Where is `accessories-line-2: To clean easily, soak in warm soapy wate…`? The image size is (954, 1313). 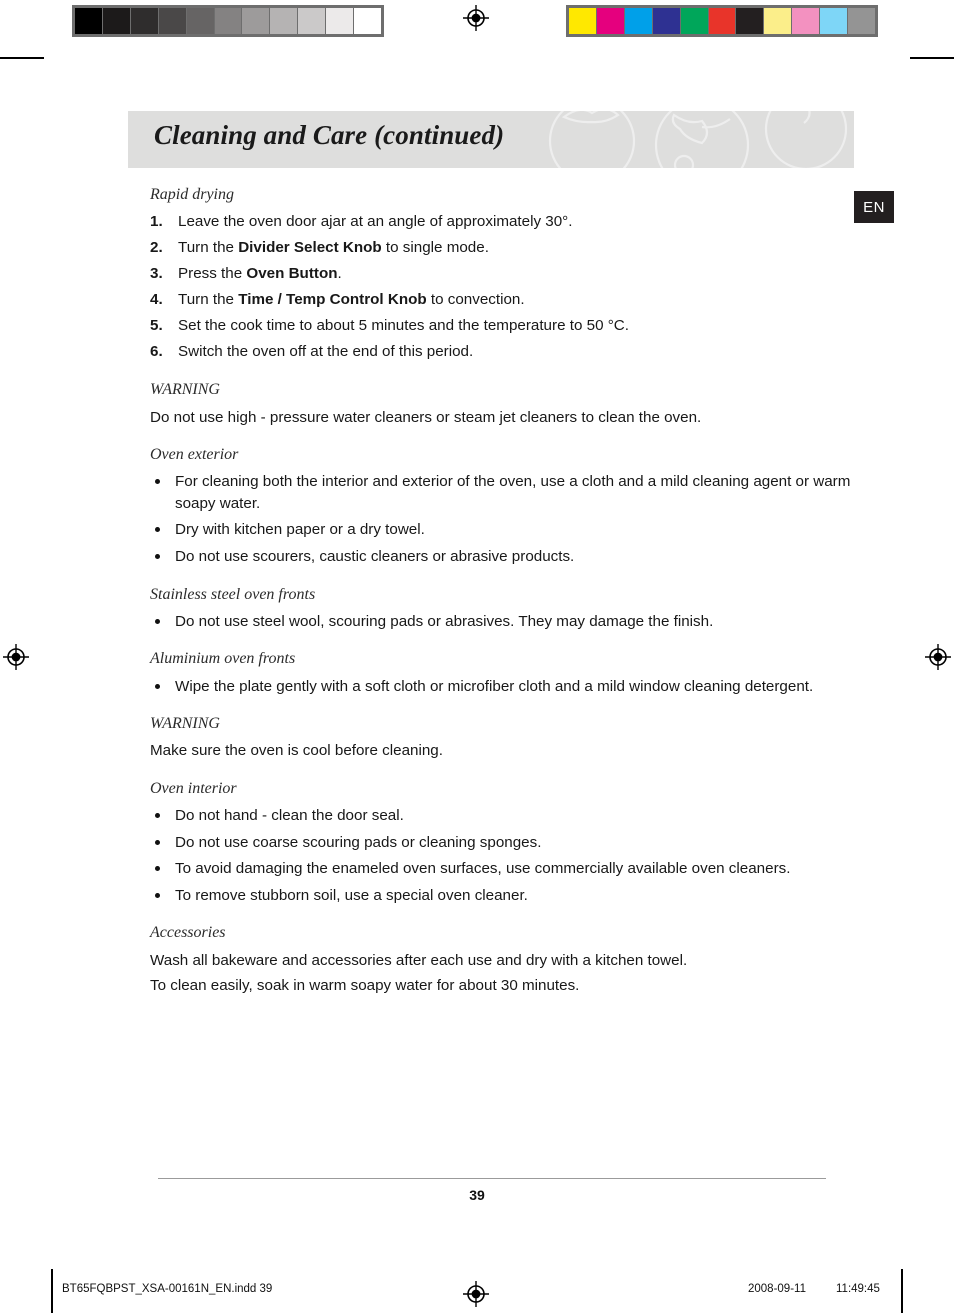 accessories-line-2: To clean easily, soak in warm soapy wate… is located at coordinates (365, 986).